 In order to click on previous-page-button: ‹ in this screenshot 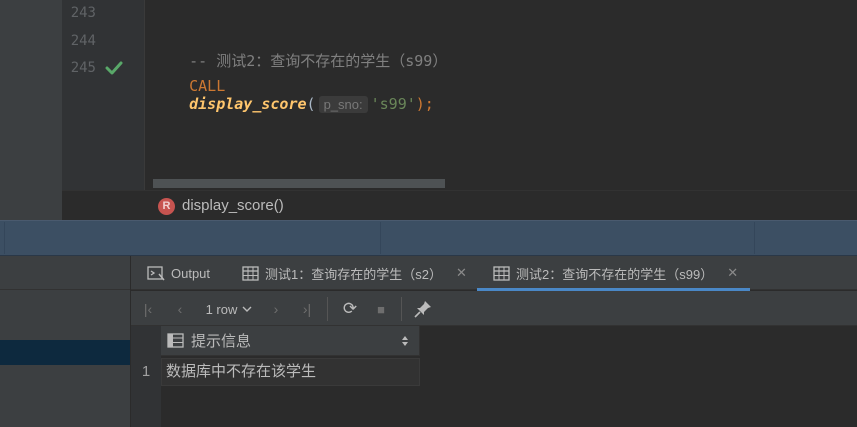, I will do `click(180, 309)`.